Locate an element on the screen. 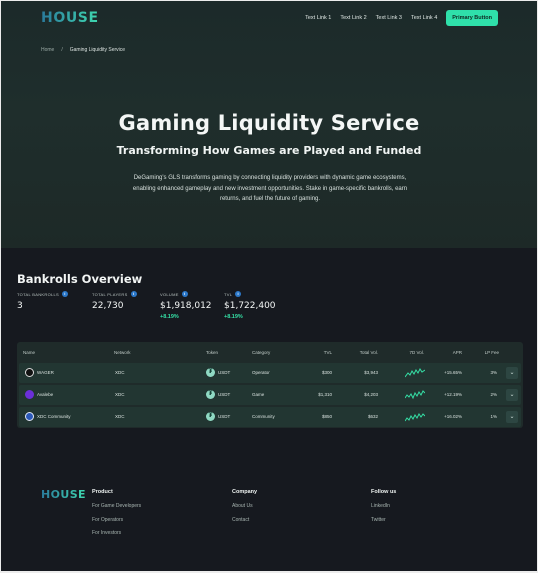  cell-total-vol: $3,943 is located at coordinates (371, 372).